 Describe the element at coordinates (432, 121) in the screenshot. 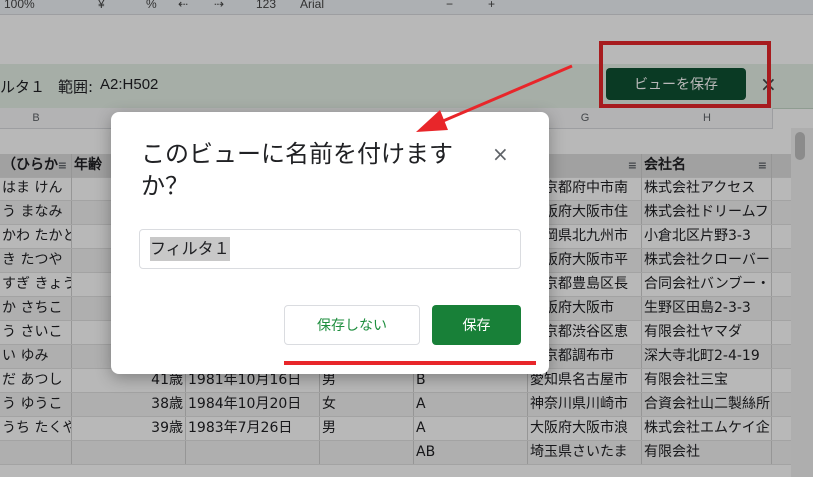

I see `arrow-head` at that location.